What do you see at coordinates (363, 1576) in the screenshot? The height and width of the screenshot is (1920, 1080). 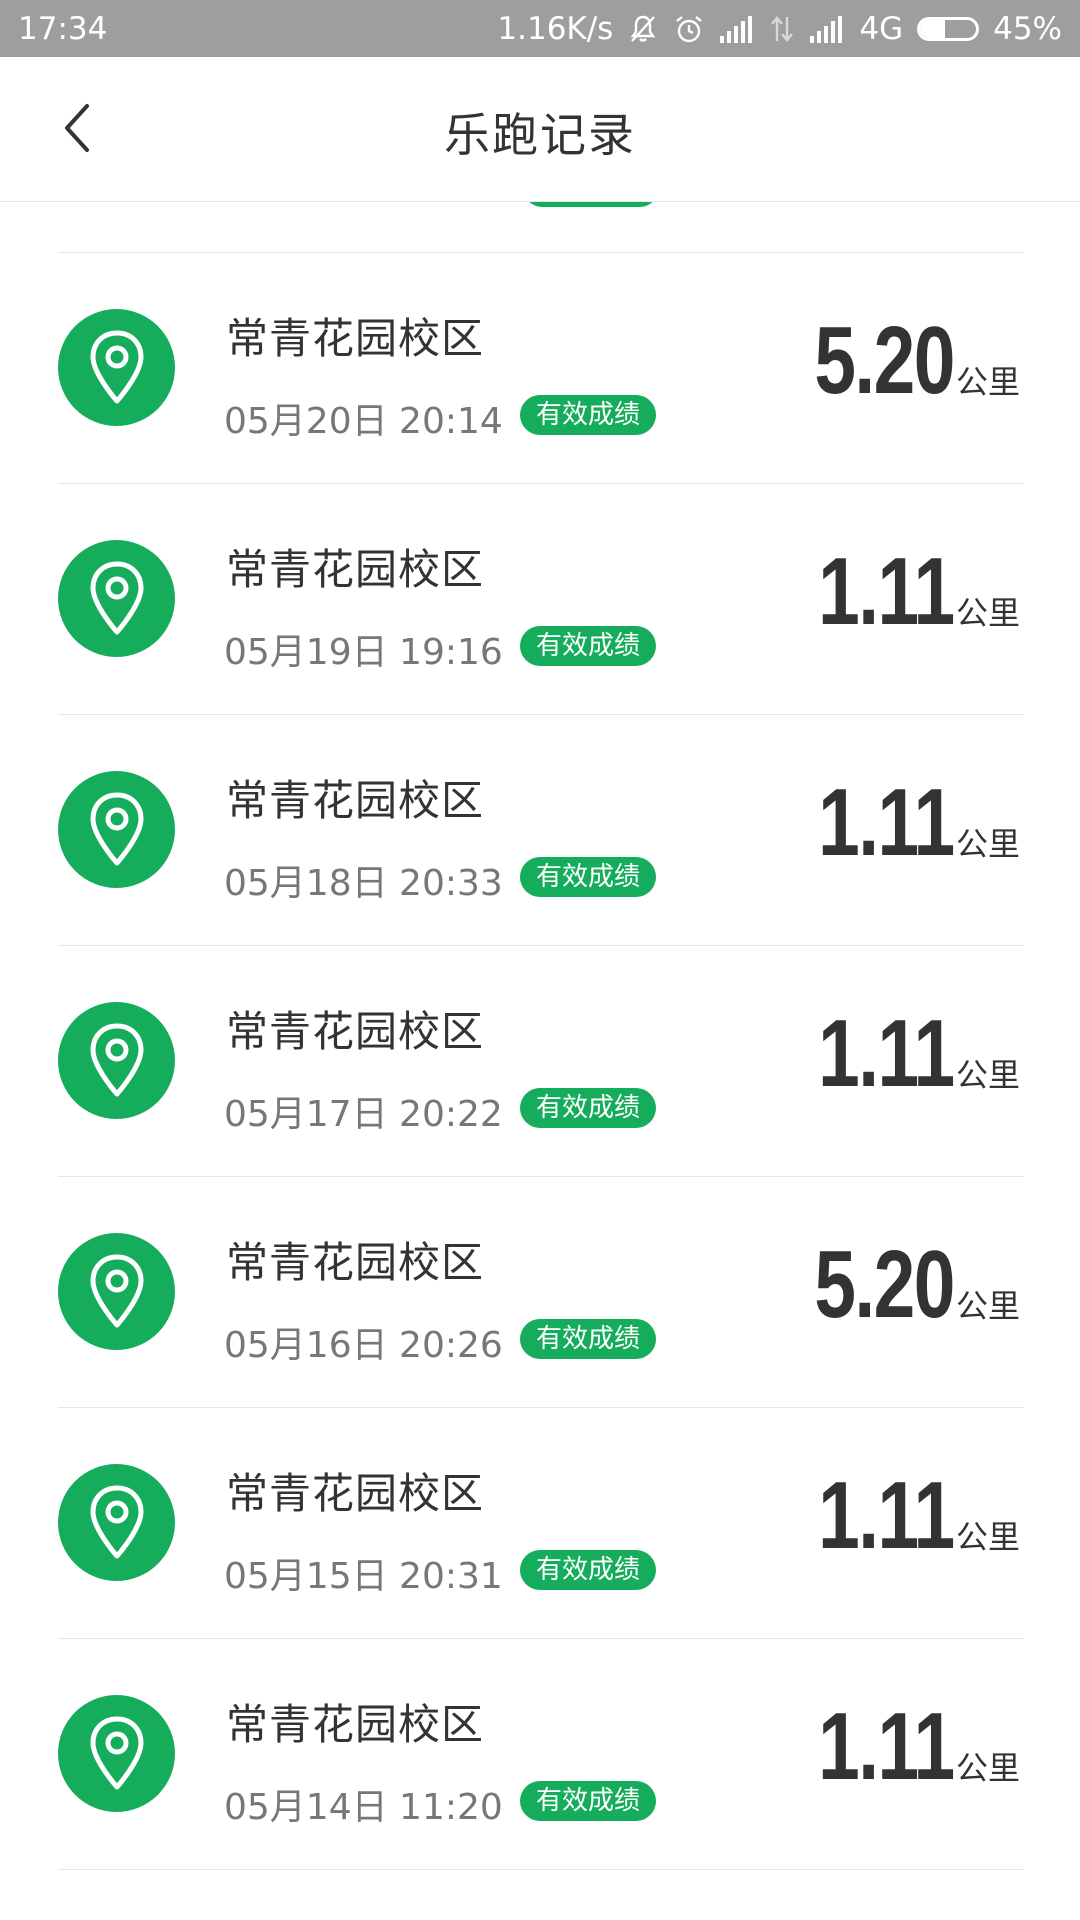 I see `run-datetime: 05月15日 20:31` at bounding box center [363, 1576].